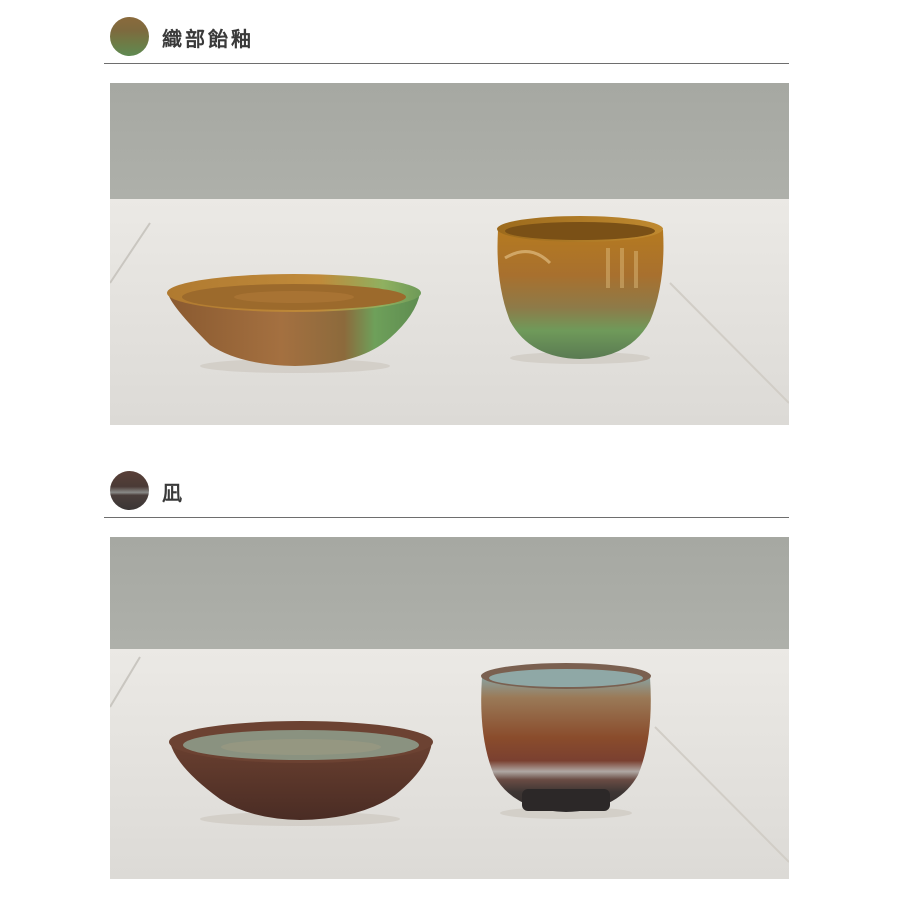 This screenshot has width=900, height=900. What do you see at coordinates (173, 493) in the screenshot?
I see `section-title: 凪` at bounding box center [173, 493].